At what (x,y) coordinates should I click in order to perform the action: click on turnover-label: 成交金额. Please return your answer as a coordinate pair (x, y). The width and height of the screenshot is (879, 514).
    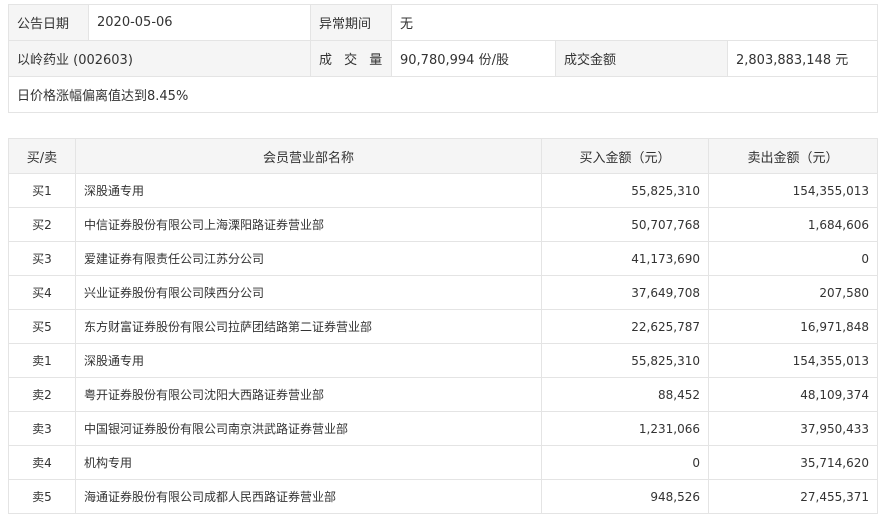
    Looking at the image, I should click on (641, 58).